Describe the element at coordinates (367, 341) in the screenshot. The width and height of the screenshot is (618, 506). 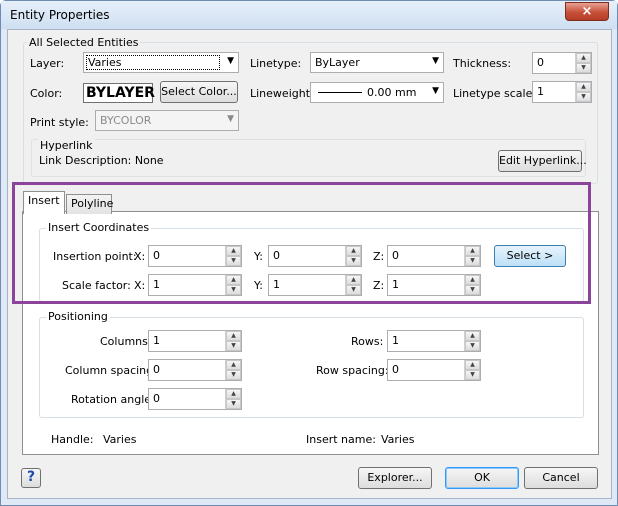
I see `rows-label: Rows:` at that location.